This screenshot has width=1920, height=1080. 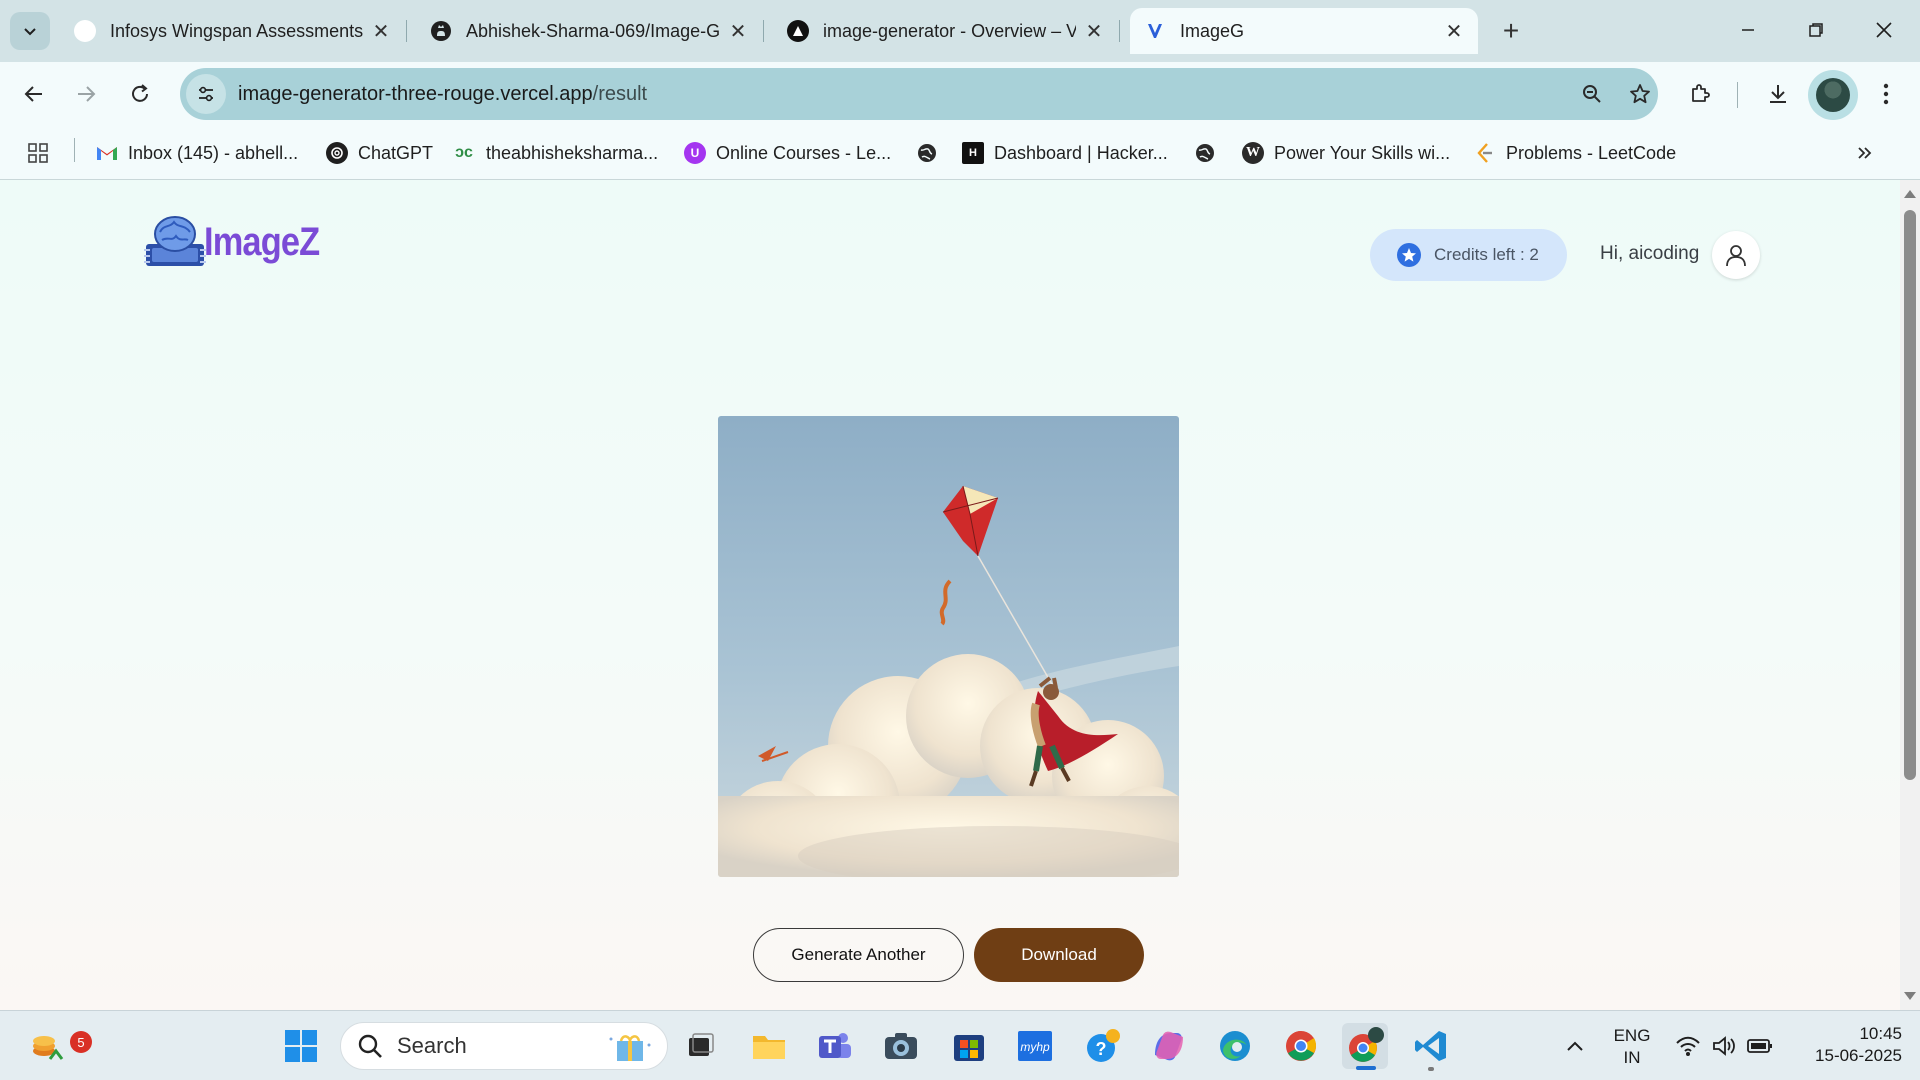 I want to click on generate-another-button: Generate Another, so click(x=858, y=955).